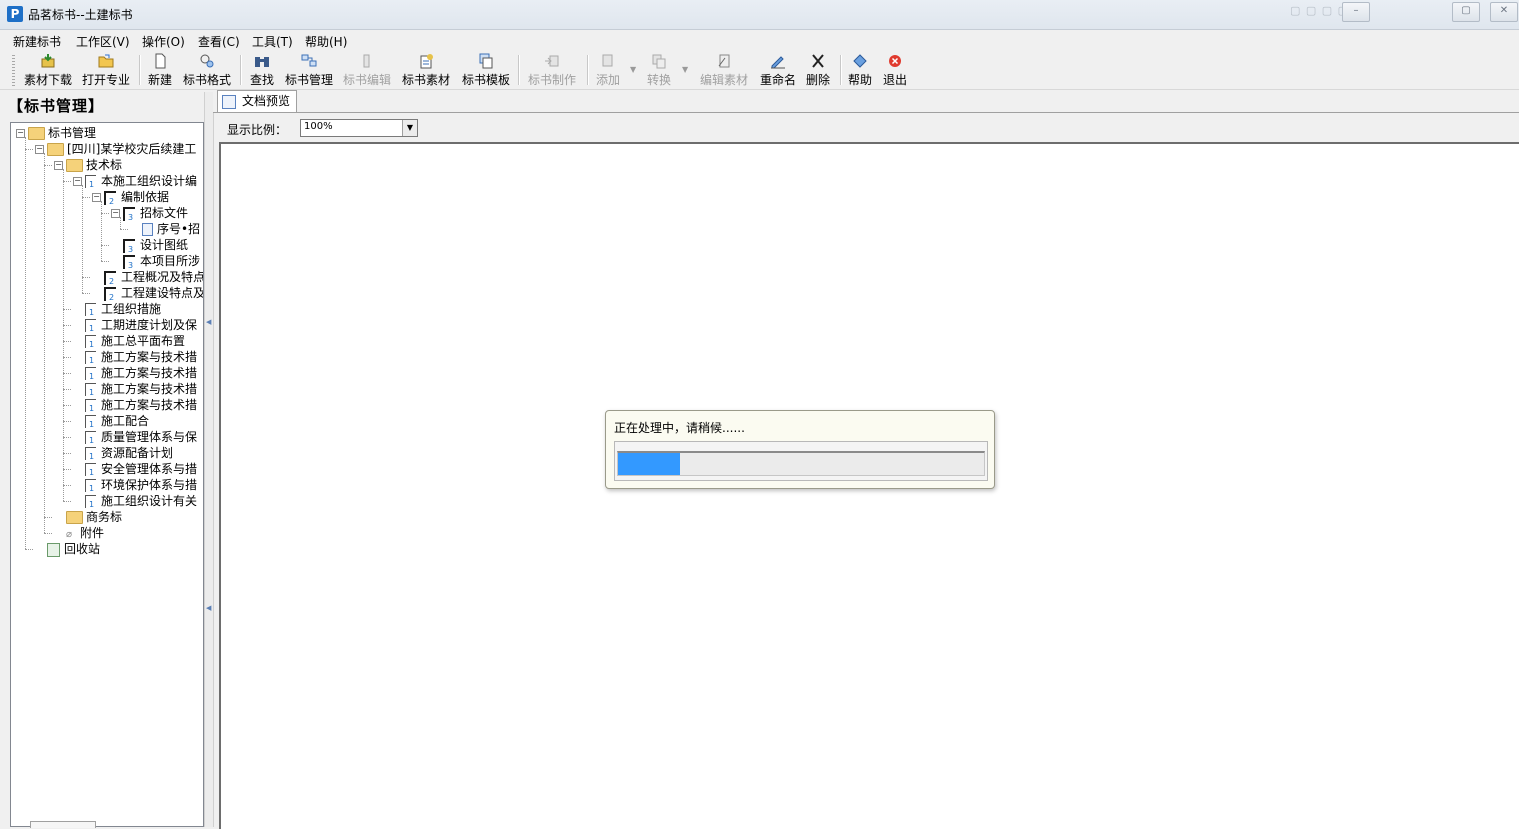 This screenshot has height=829, width=1519. Describe the element at coordinates (88, 517) in the screenshot. I see `tree-node: 商务标` at that location.